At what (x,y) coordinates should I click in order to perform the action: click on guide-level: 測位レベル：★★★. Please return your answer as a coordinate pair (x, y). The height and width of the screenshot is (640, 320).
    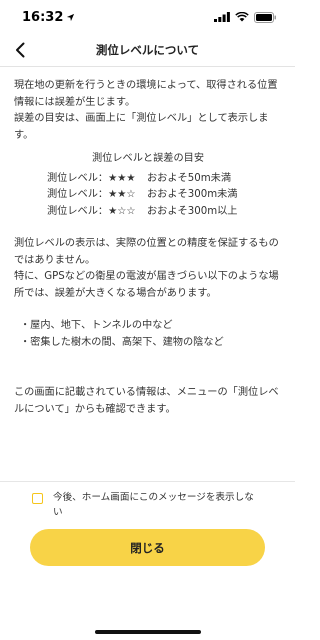
    Looking at the image, I should click on (91, 178).